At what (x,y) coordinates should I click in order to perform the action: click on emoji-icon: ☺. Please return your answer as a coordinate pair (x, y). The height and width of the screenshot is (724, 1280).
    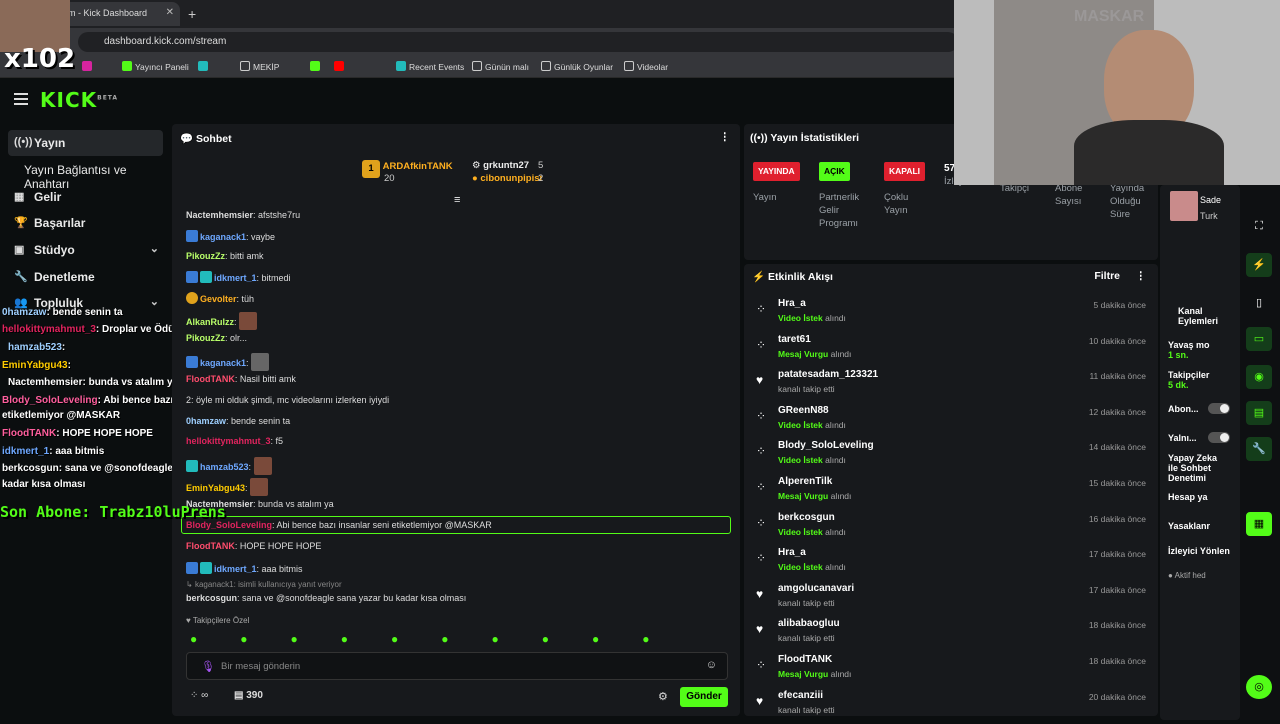
    Looking at the image, I should click on (711, 665).